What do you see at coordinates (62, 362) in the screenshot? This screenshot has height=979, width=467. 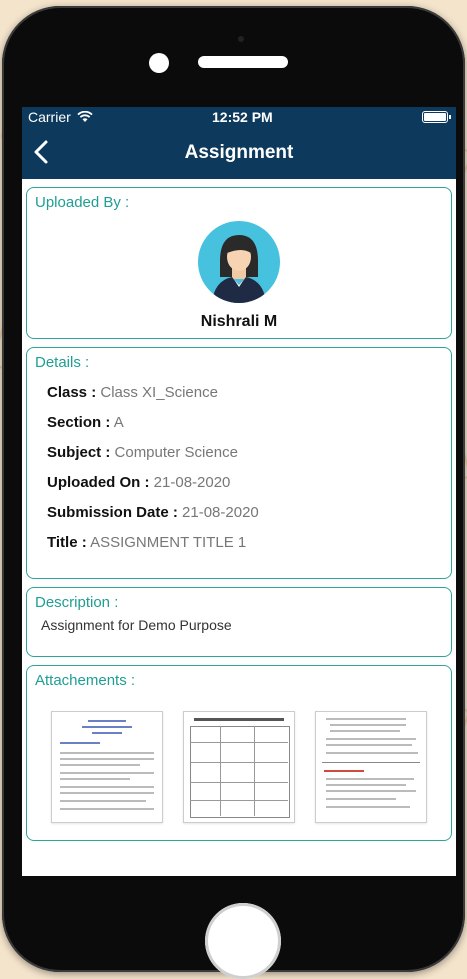 I see `details-heading: Details :` at bounding box center [62, 362].